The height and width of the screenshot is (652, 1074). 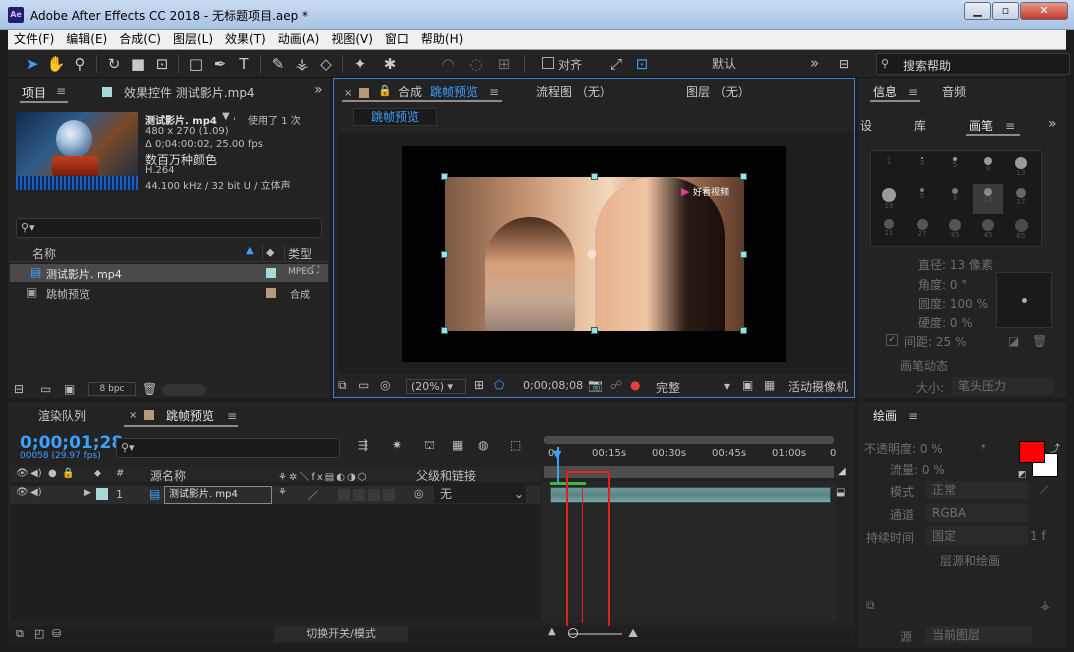 I want to click on brush-preset: 19, so click(x=889, y=199).